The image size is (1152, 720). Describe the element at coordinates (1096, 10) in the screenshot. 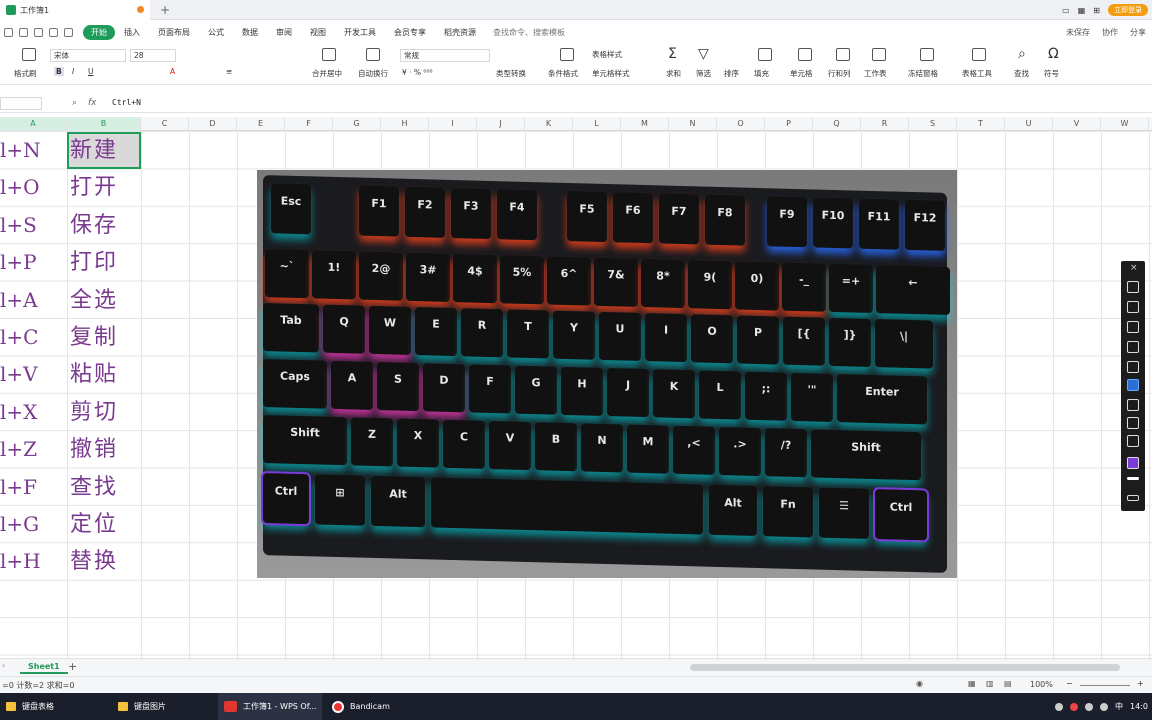

I see `apps-icon: ⊞` at that location.